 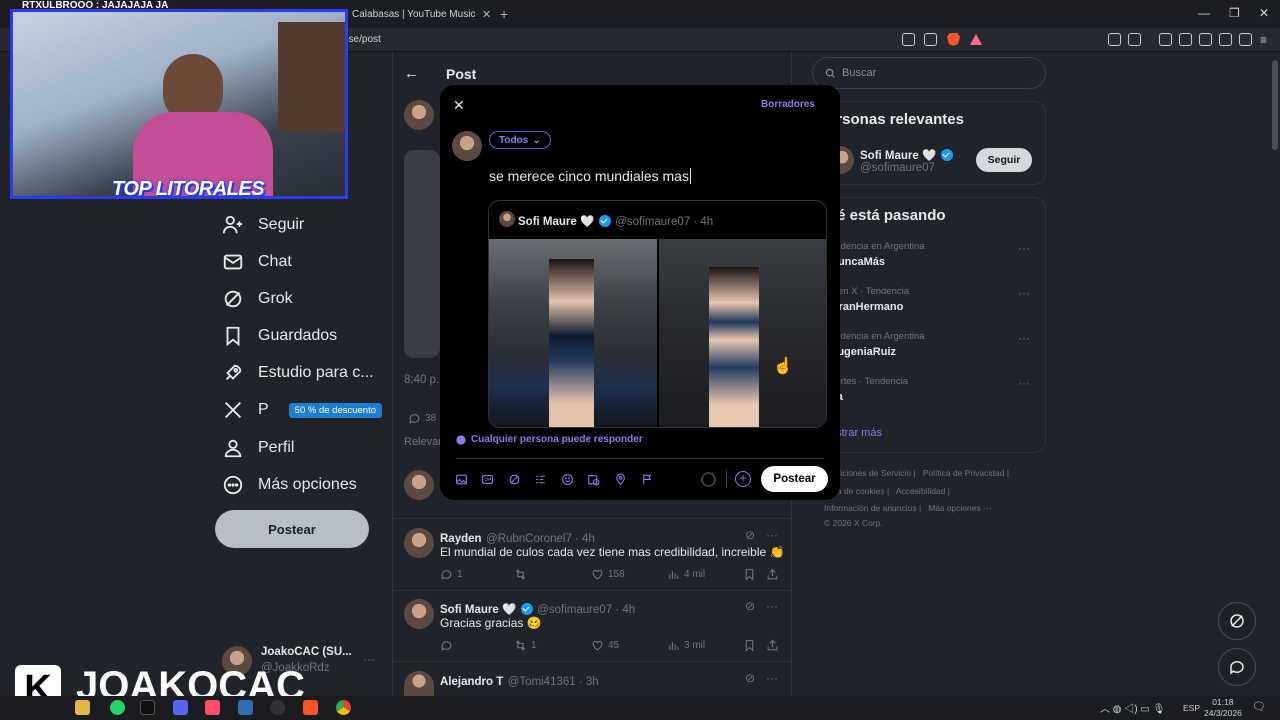 What do you see at coordinates (302, 410) in the screenshot?
I see `nav-item-premium: P 50 % de descuento` at bounding box center [302, 410].